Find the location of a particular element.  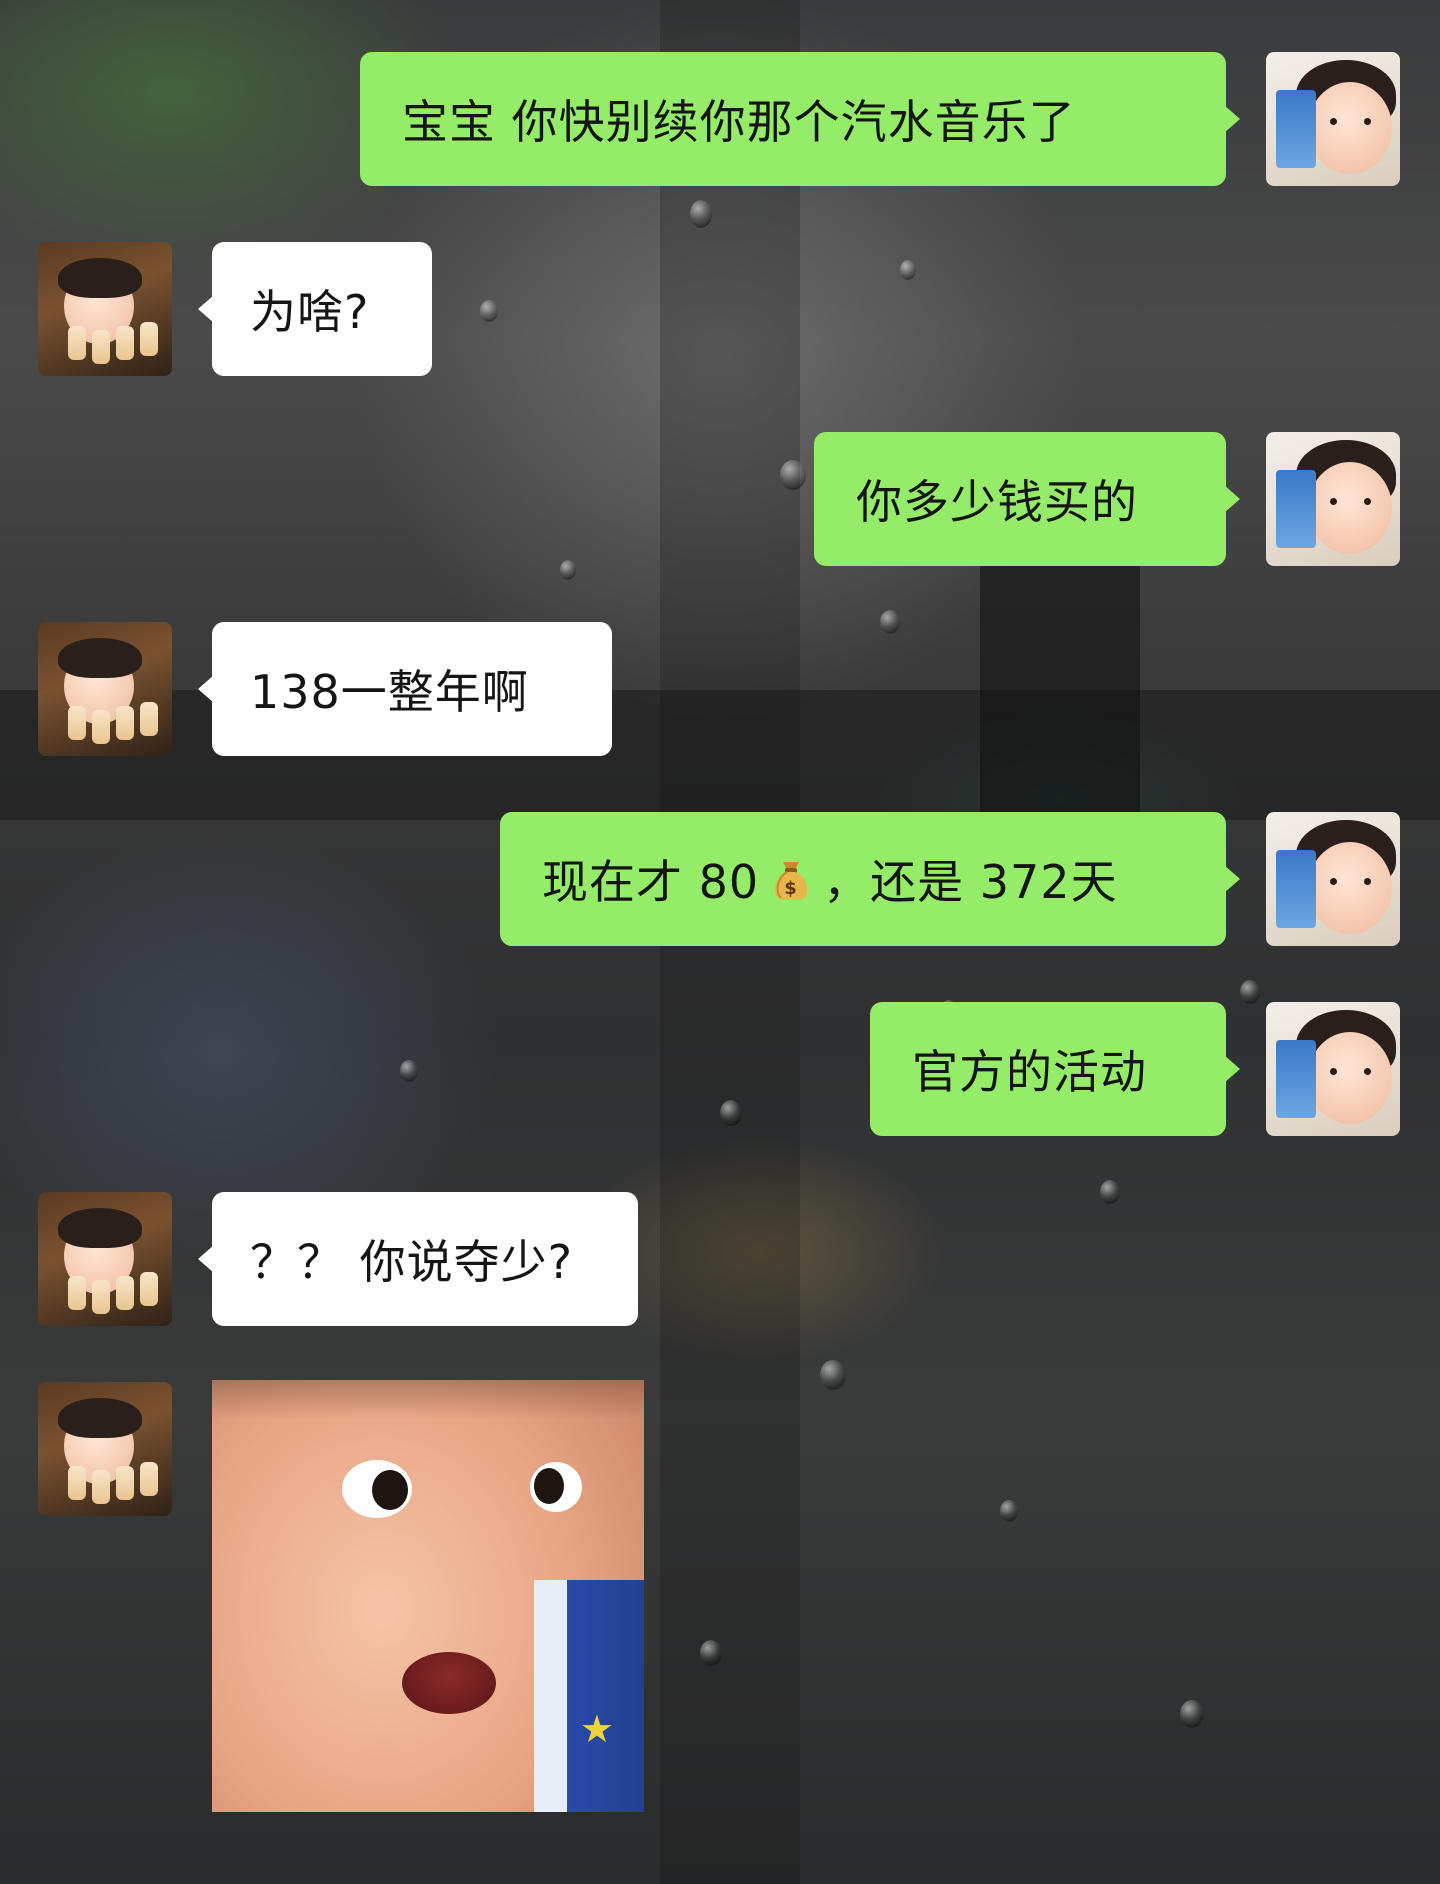

star-icon: ★ is located at coordinates (596, 1729).